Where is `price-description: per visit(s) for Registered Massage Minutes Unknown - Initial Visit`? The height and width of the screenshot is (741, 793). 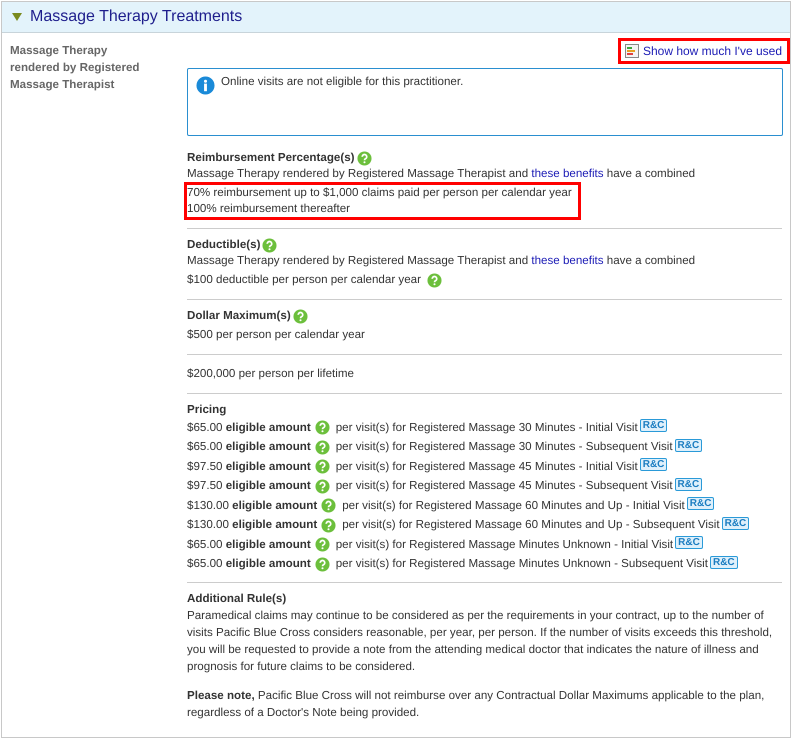
price-description: per visit(s) for Registered Massage Minutes Unknown - Initial Visit is located at coordinates (505, 544).